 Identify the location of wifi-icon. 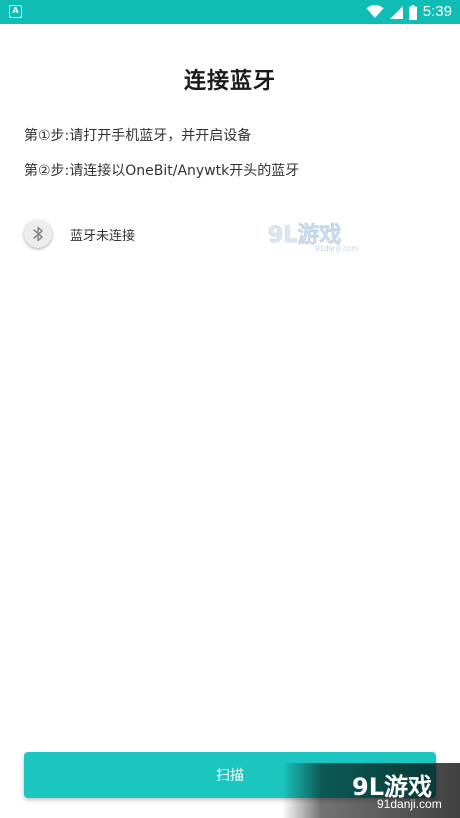
(375, 11).